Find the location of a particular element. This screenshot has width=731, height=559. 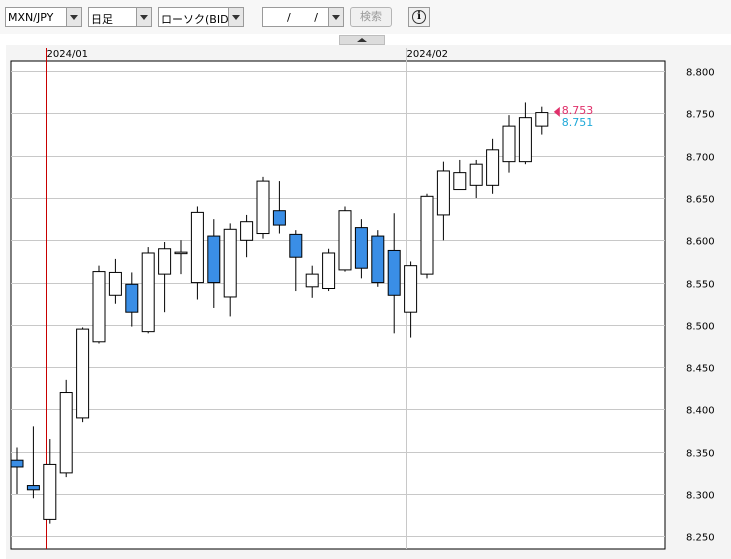

y-tick-label: 8.450 is located at coordinates (700, 369).